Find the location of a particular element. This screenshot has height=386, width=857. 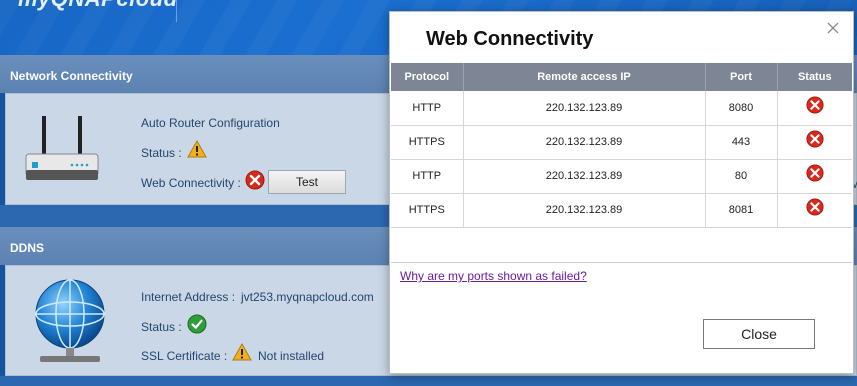

table-row: HTTPS 220.132.123.89 443 is located at coordinates (621, 142).